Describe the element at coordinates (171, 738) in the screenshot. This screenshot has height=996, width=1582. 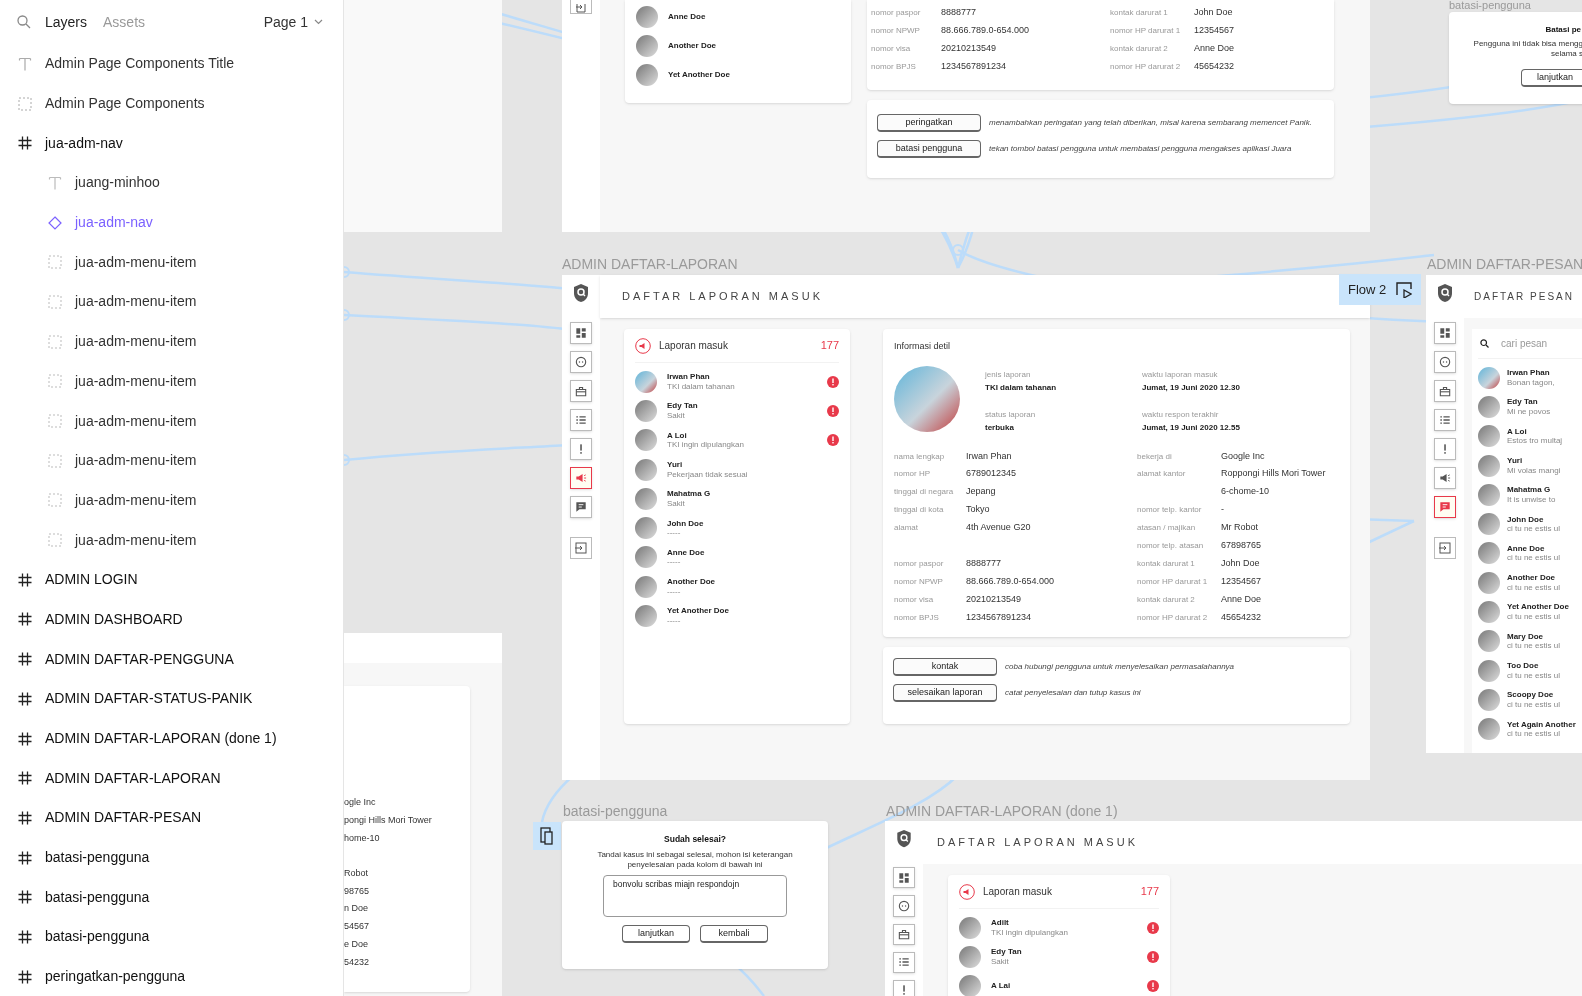
I see `layer-row: ADMIN DAFTAR-LAPORAN (done 1)` at that location.